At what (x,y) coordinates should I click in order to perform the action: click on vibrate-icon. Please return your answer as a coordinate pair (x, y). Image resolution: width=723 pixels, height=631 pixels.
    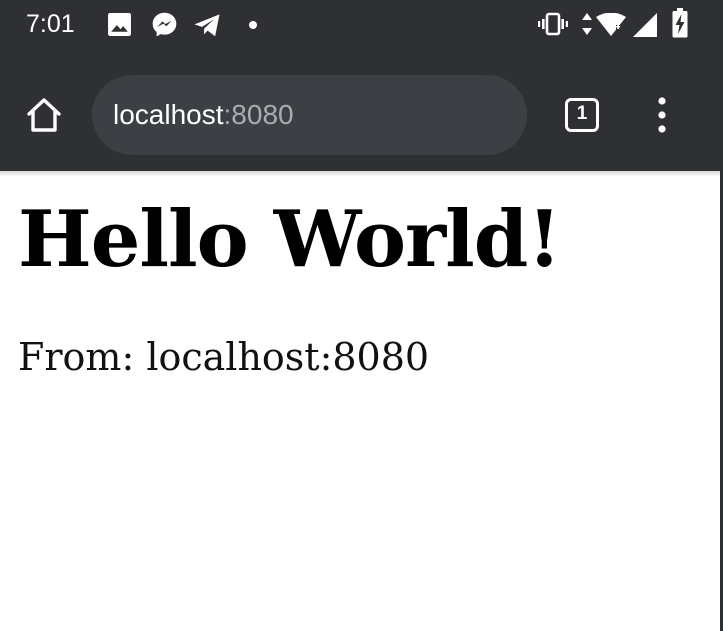
    Looking at the image, I should click on (553, 24).